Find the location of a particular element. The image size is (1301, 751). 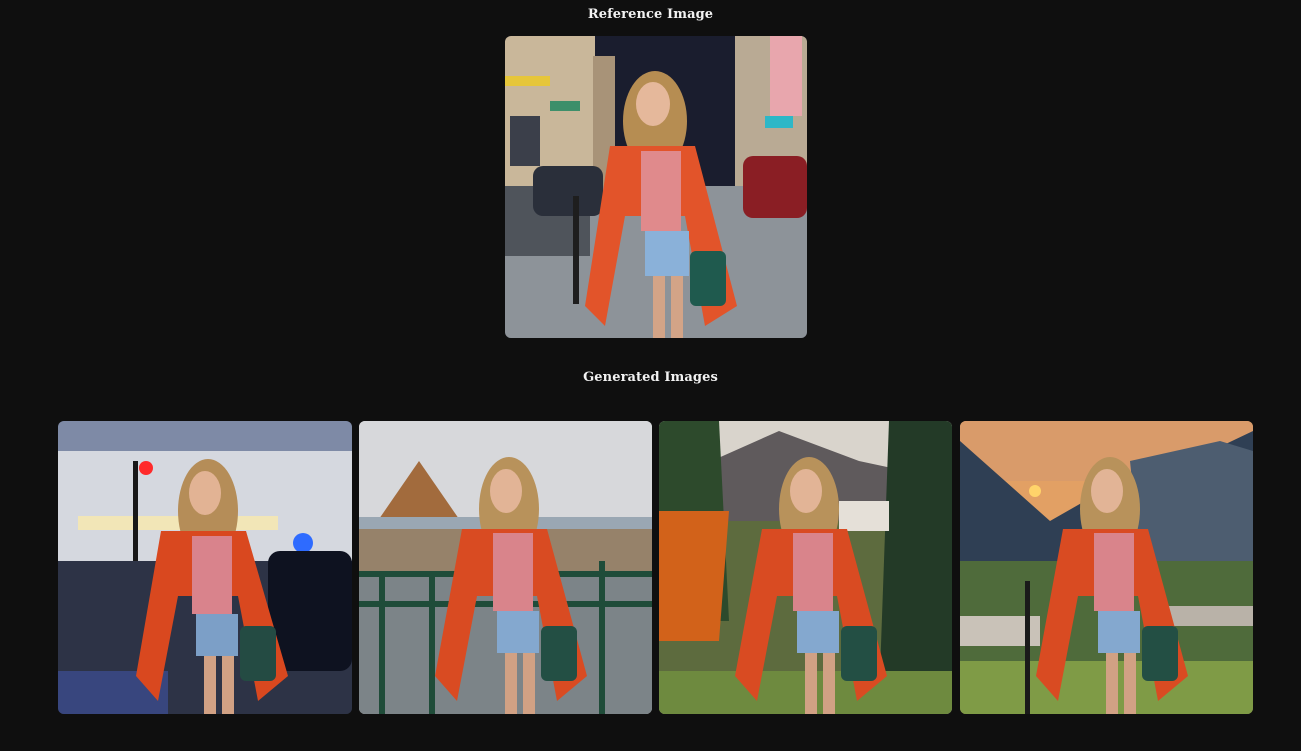

generated-images-heading: Generated Images is located at coordinates (650, 377).